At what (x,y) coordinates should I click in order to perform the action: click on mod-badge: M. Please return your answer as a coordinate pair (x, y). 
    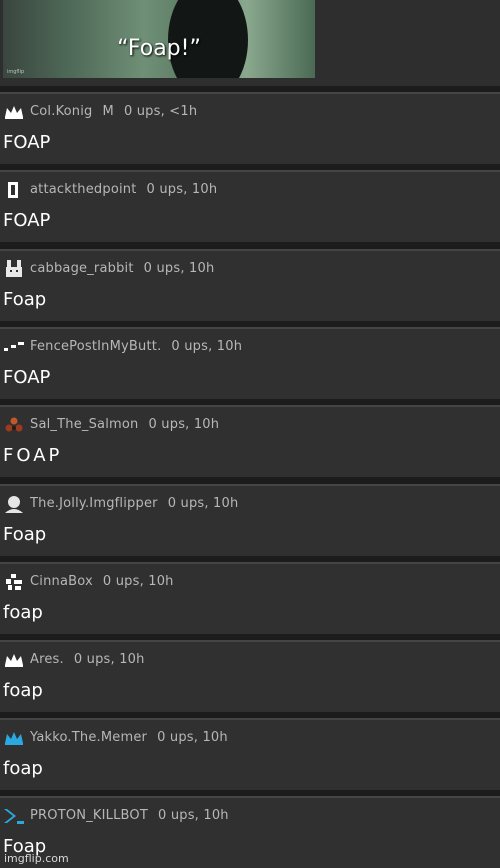
    Looking at the image, I should click on (108, 111).